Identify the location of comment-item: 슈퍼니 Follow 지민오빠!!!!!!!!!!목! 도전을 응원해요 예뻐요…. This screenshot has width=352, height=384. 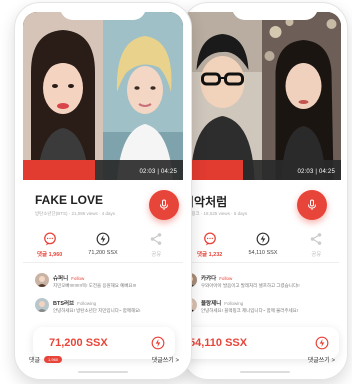
(106, 284).